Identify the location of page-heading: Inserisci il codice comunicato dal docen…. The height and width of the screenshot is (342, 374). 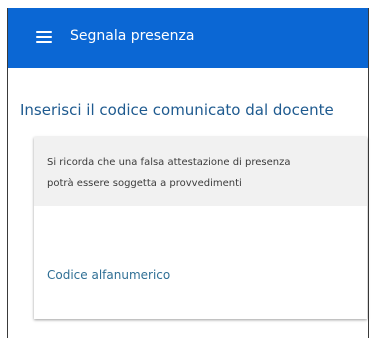
(177, 110).